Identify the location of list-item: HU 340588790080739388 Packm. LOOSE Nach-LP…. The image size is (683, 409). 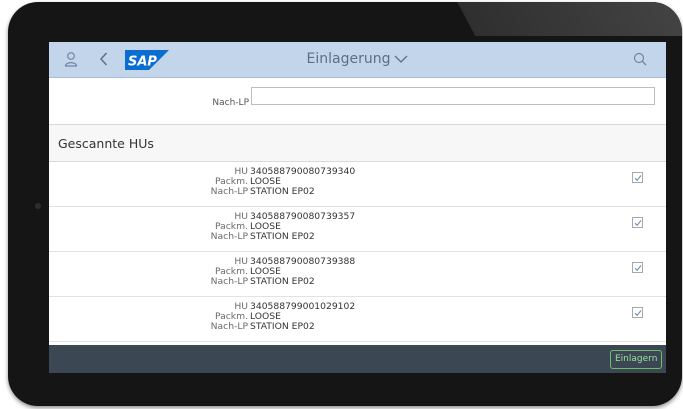
(357, 274).